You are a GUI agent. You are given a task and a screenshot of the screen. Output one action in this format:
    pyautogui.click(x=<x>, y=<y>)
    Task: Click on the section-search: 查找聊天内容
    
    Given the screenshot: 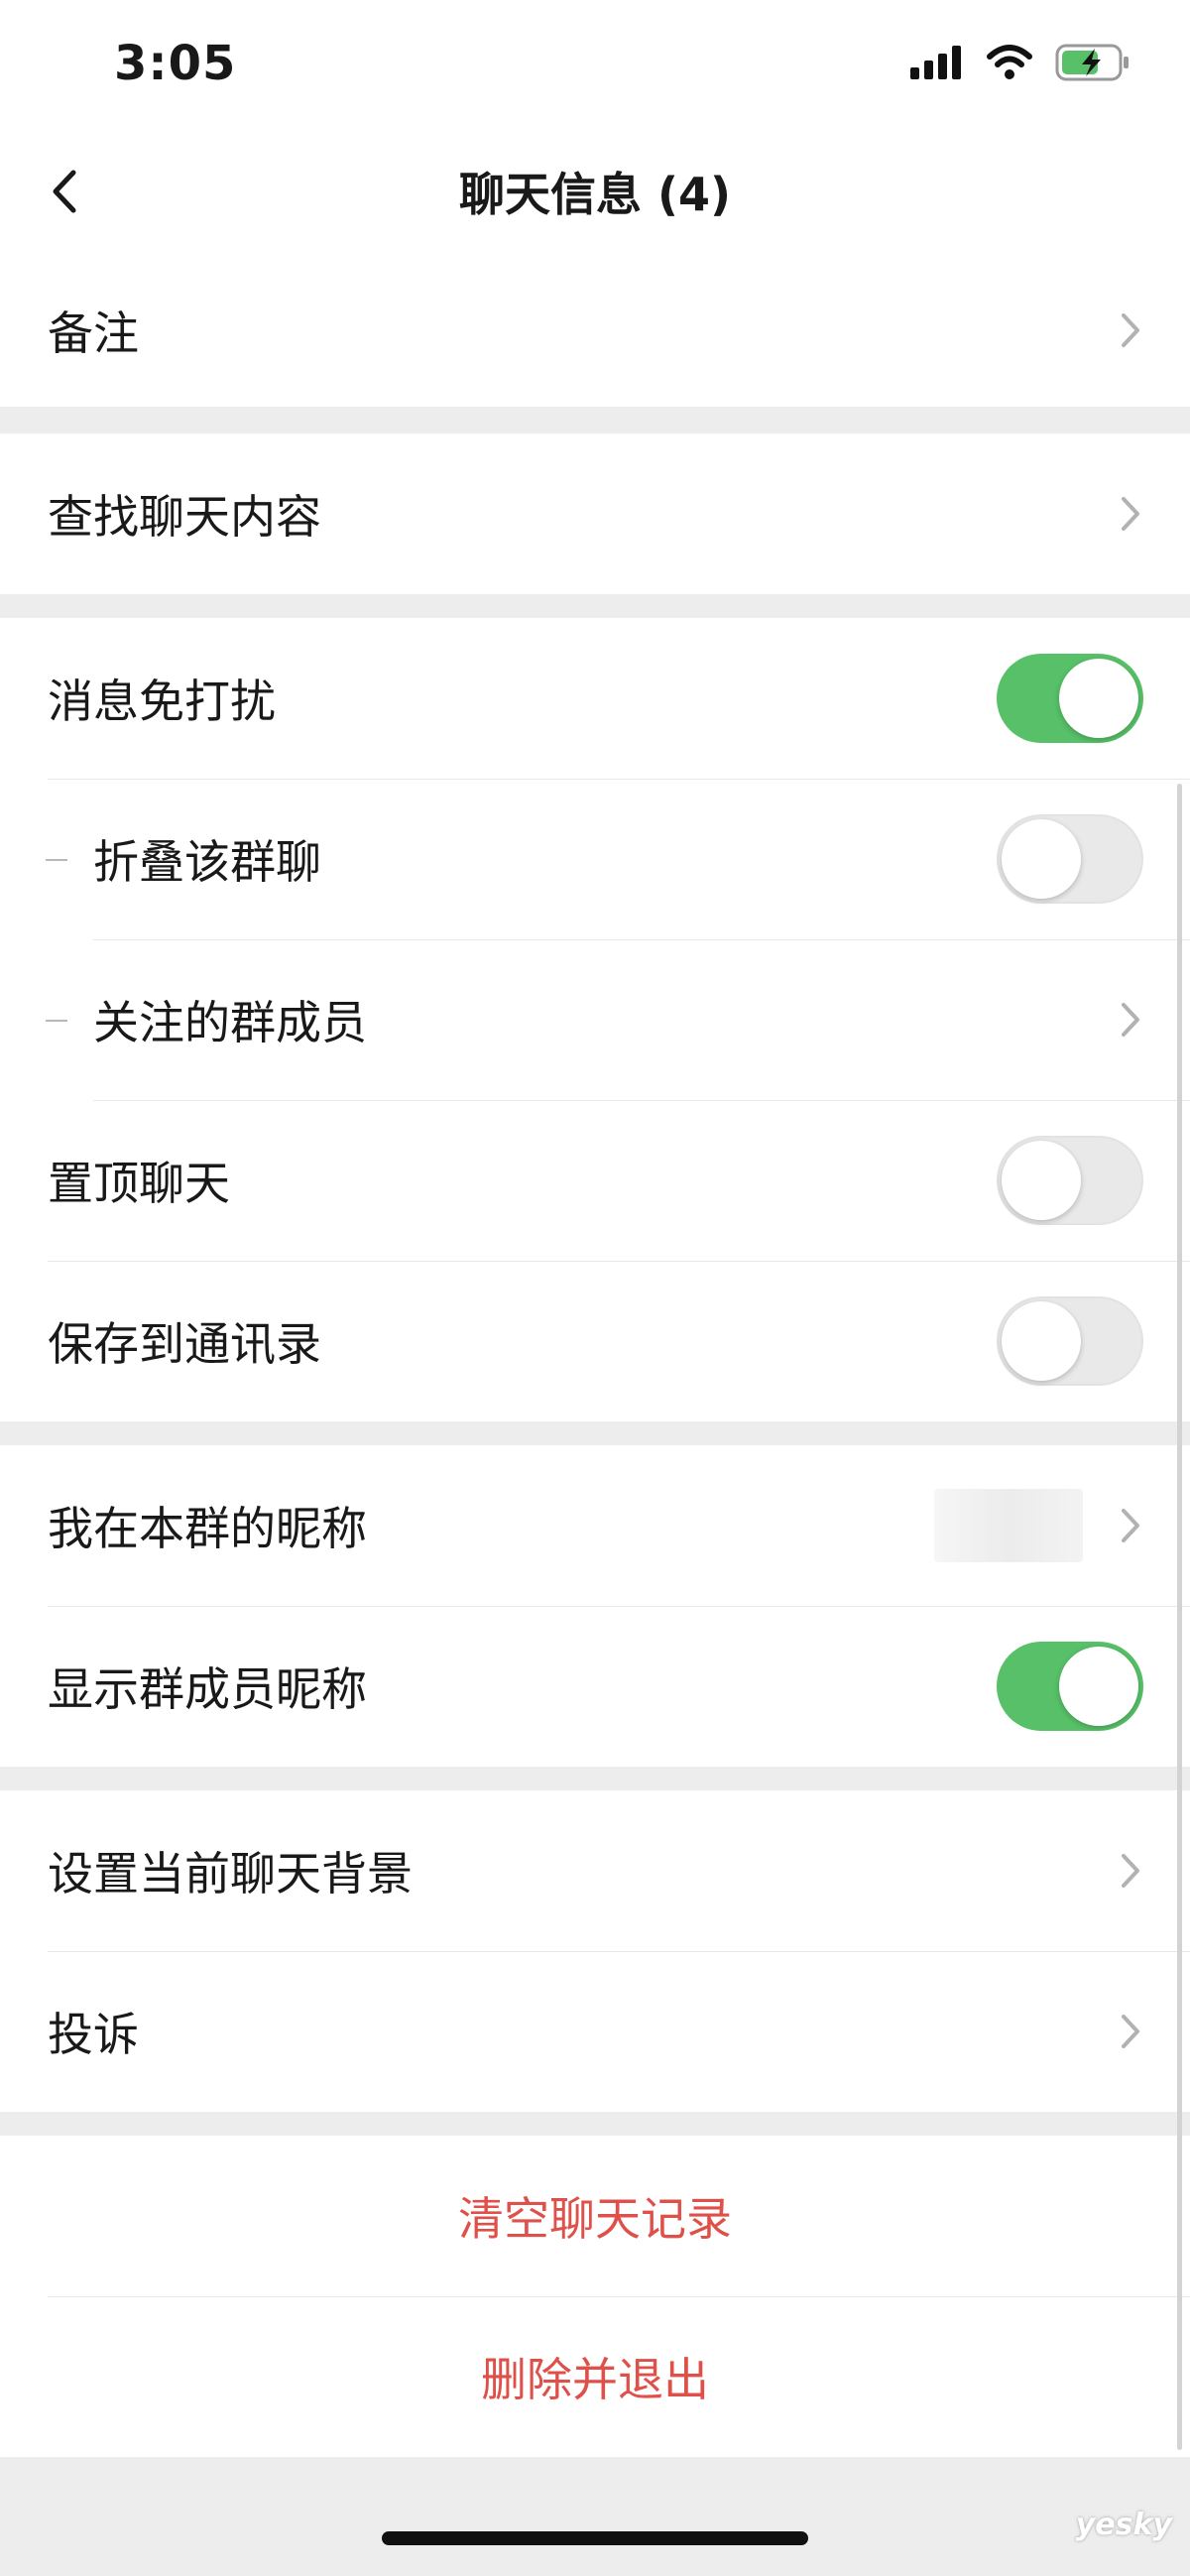 What is the action you would take?
    pyautogui.click(x=595, y=513)
    